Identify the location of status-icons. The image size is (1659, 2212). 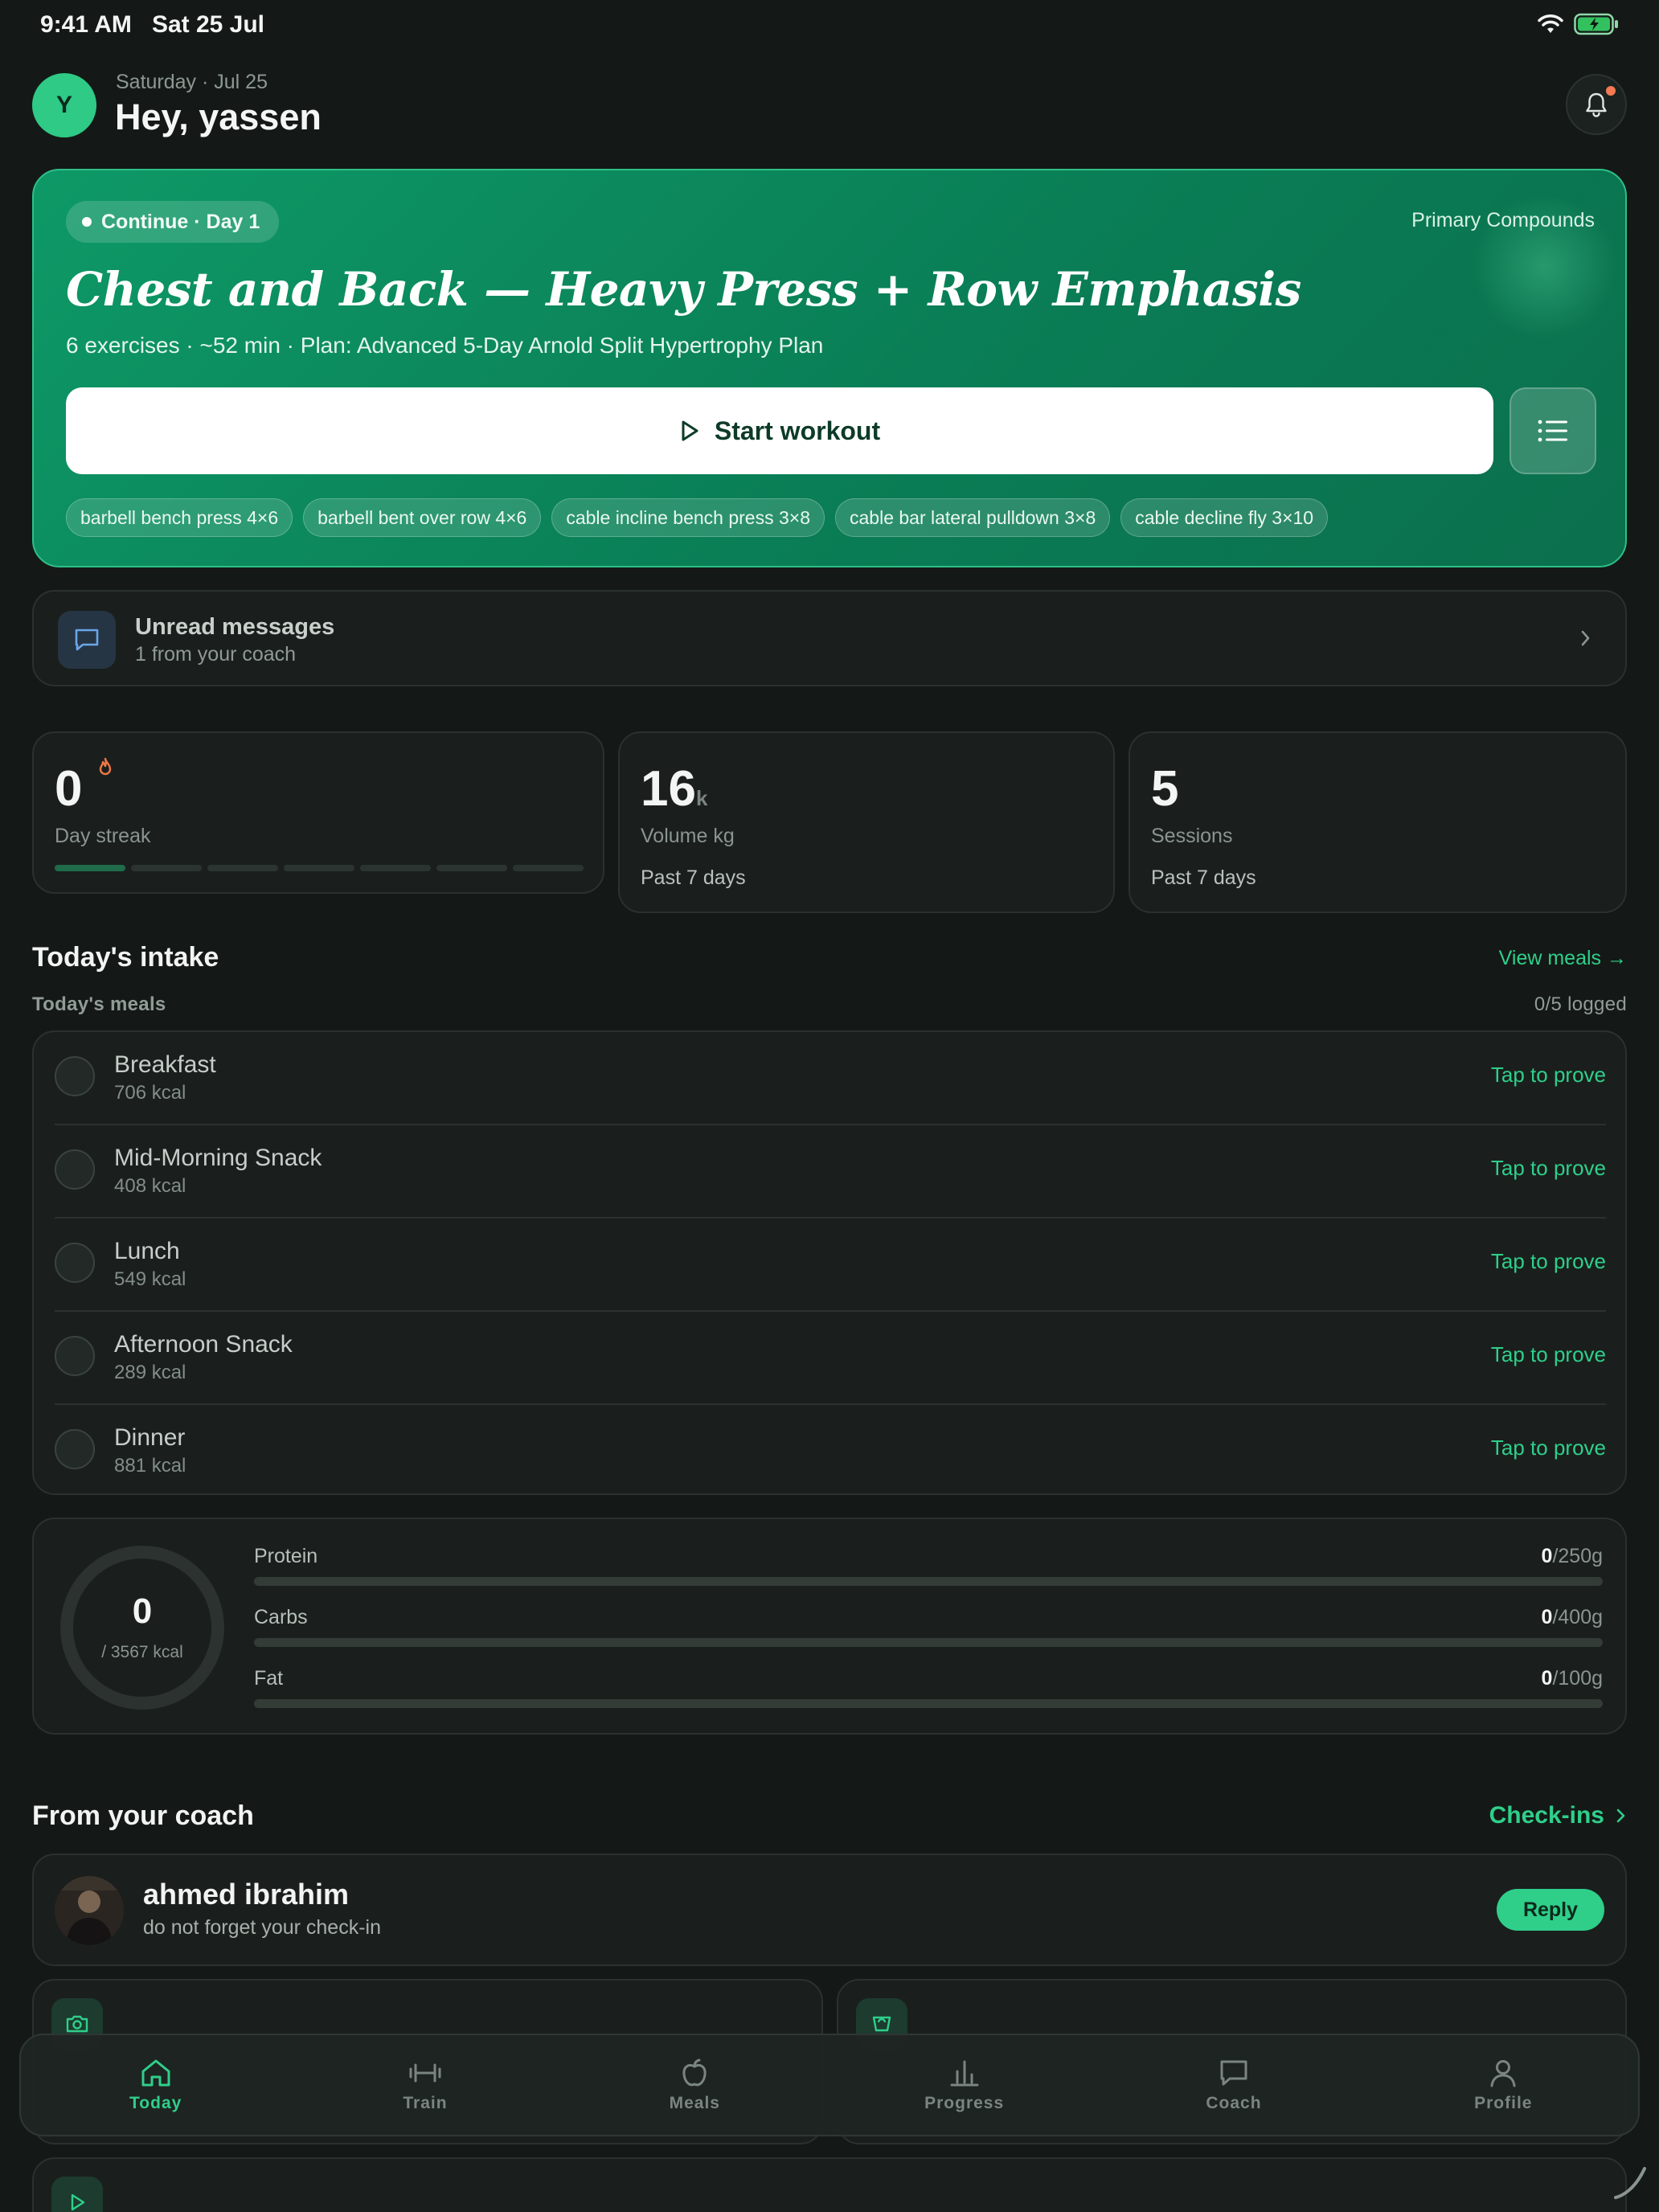
(1578, 24).